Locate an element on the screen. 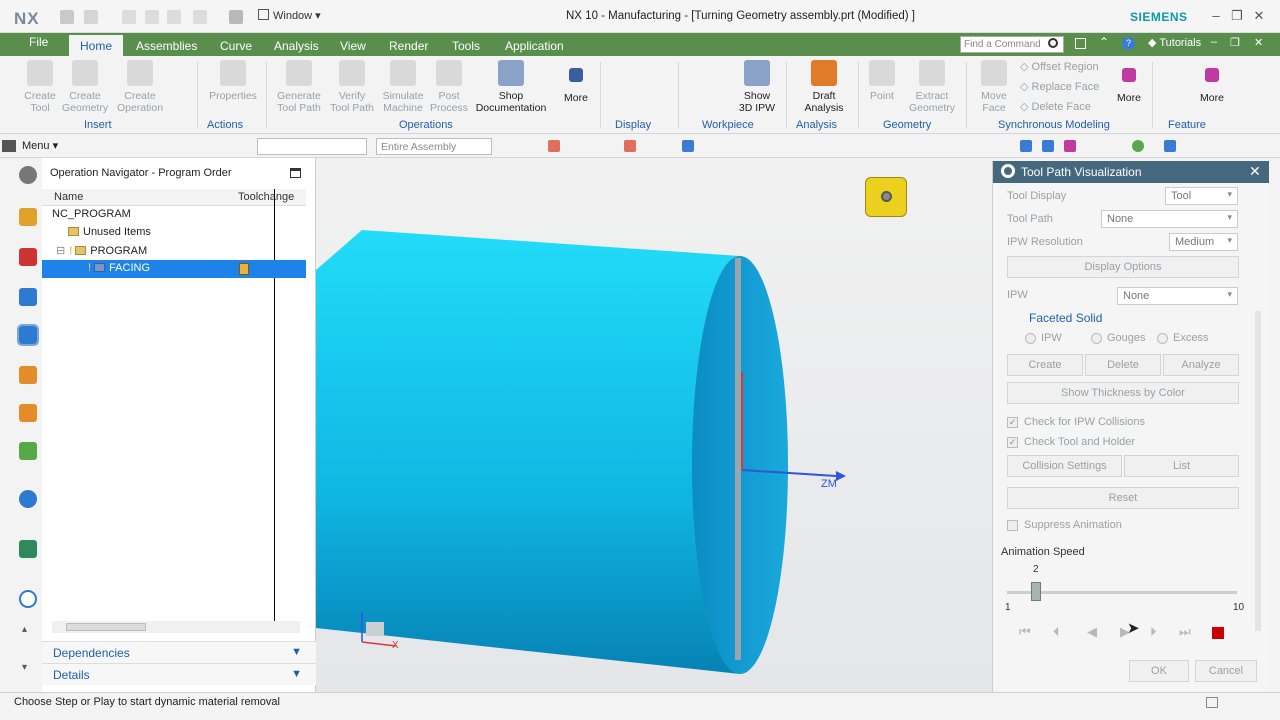 This screenshot has height=720, width=1280. delete-face-button: ◇ Delete Face is located at coordinates (1055, 106).